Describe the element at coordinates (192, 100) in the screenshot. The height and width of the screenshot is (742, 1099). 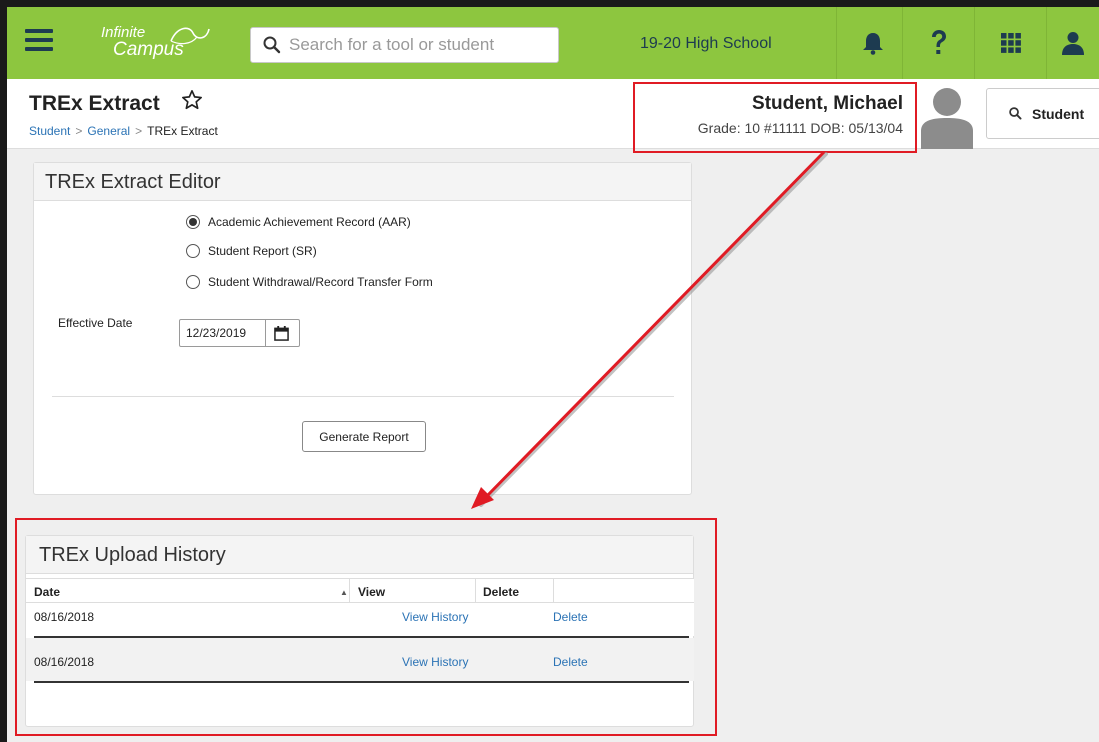
I see `favorite-star-icon` at that location.